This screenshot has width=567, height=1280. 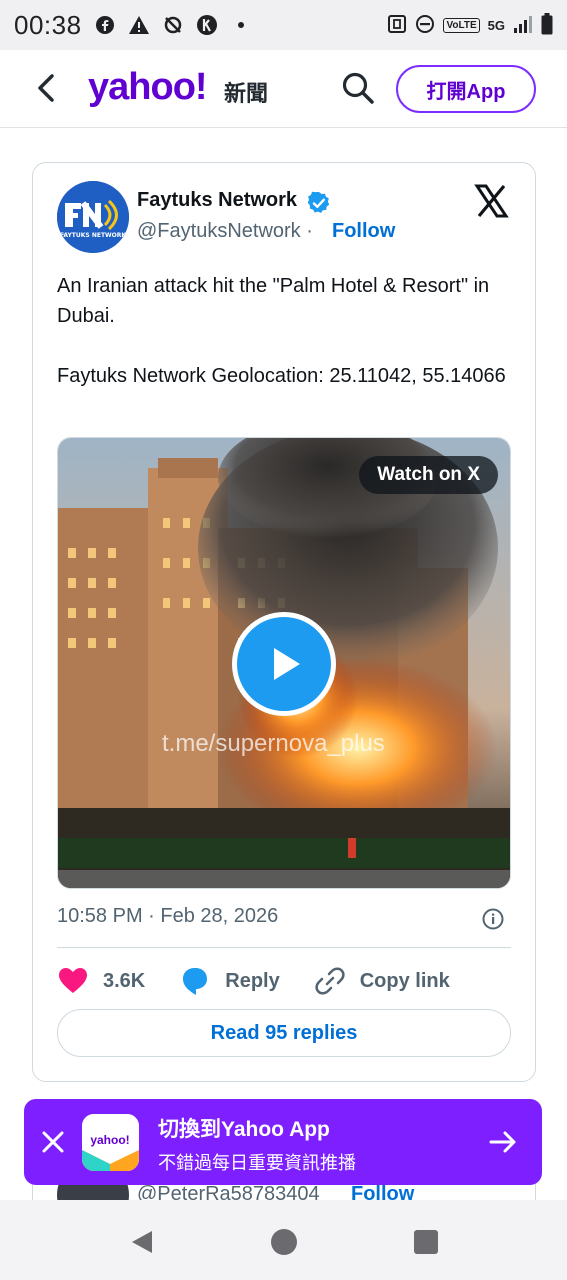 I want to click on author-avatar: FAYTUKS NETWORK, so click(x=93, y=217).